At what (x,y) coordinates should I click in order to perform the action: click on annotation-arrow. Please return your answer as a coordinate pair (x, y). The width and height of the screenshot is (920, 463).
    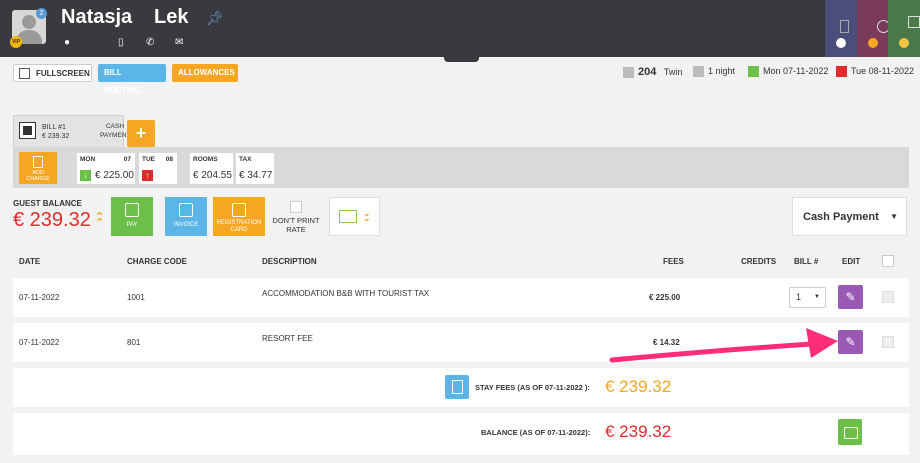
    Looking at the image, I should click on (723, 345).